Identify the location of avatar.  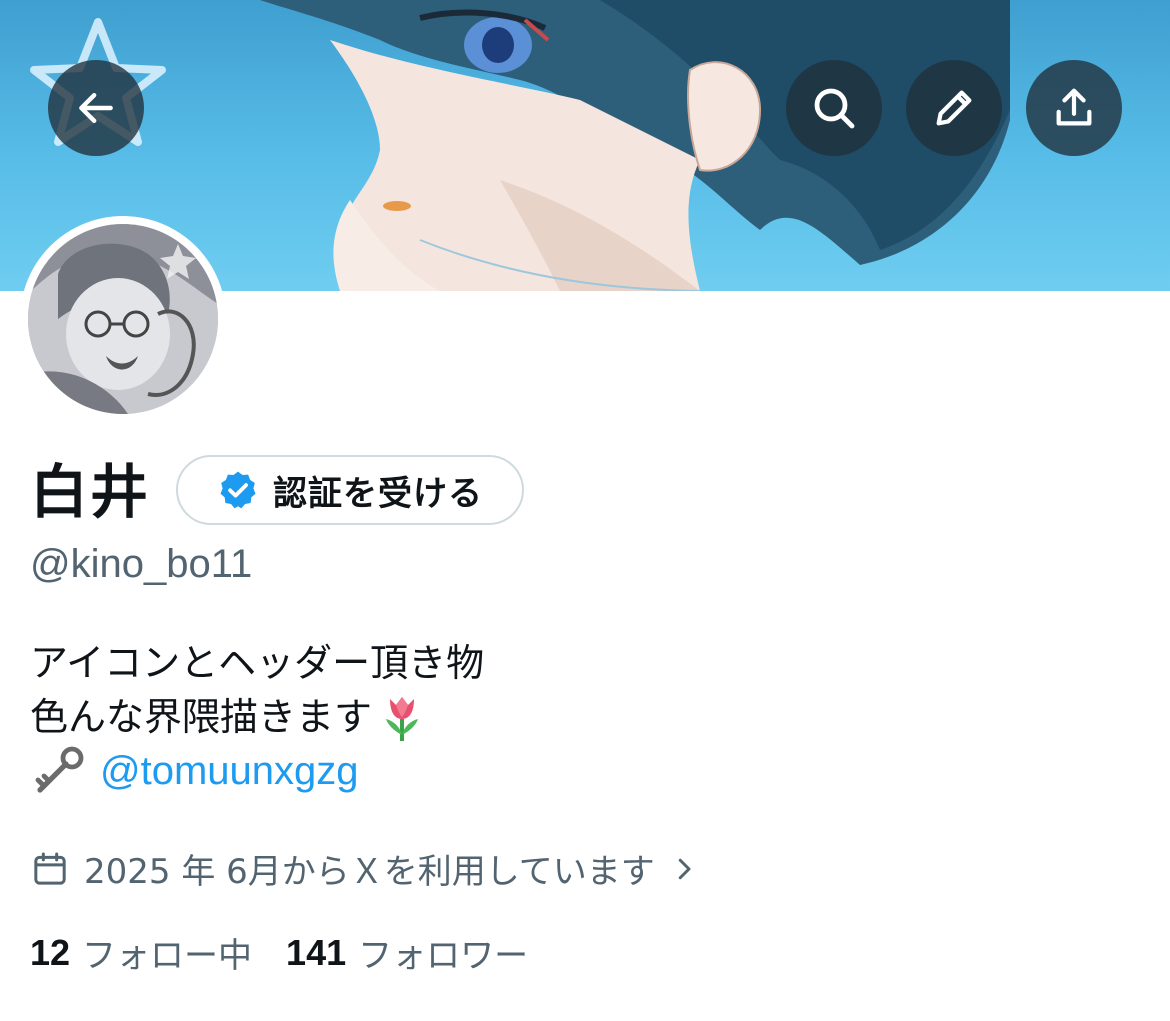
(123, 319).